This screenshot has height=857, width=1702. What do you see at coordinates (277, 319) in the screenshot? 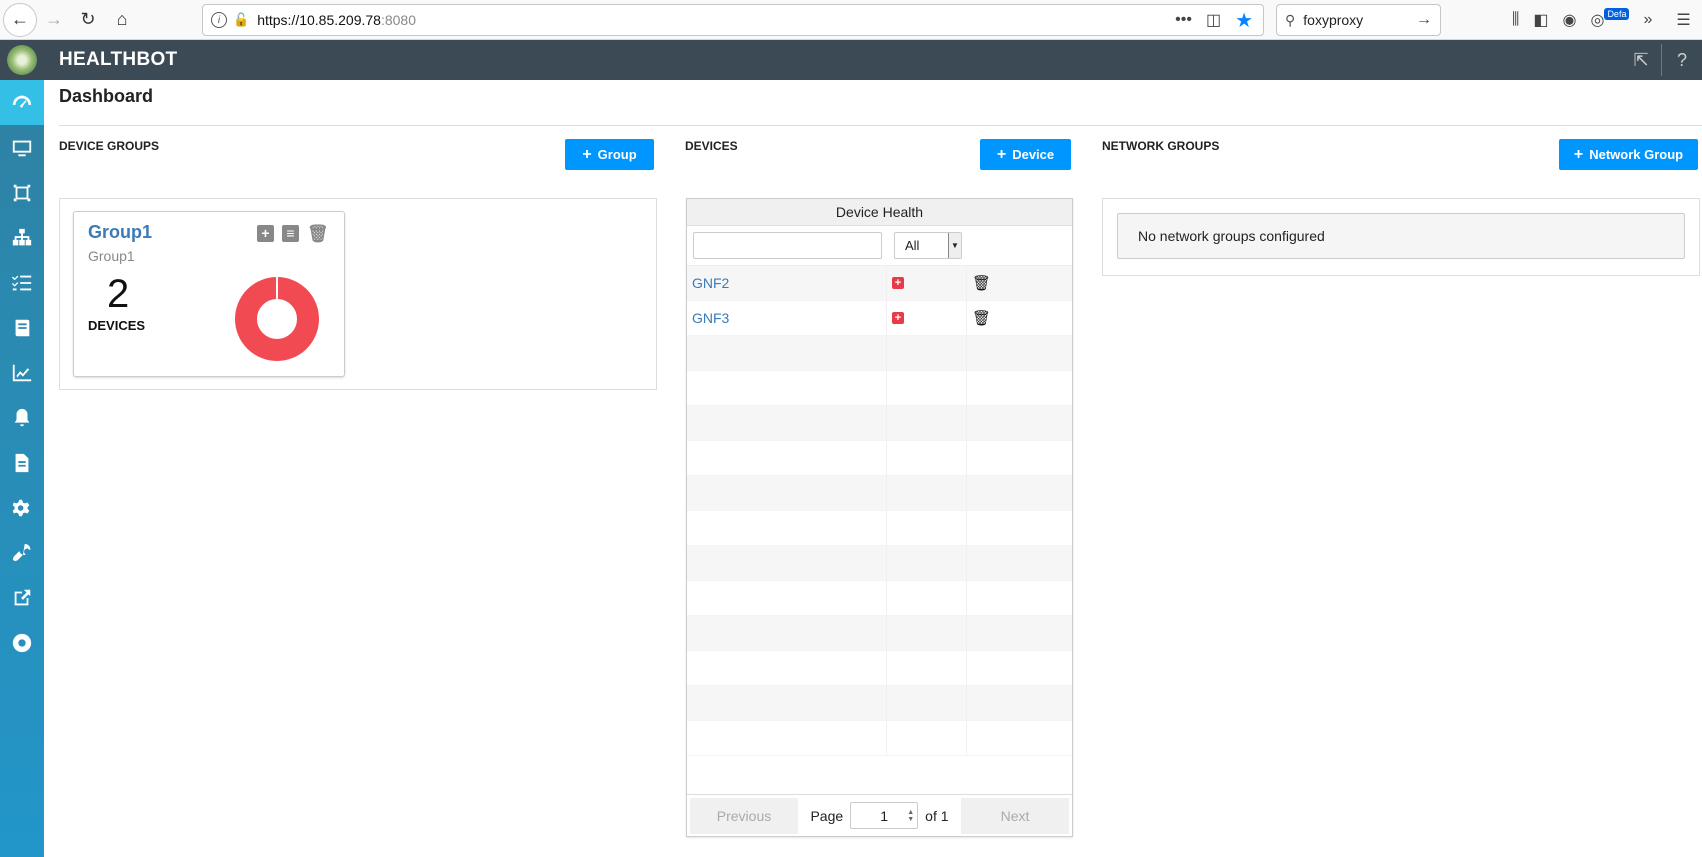
I see `group-health-donut` at bounding box center [277, 319].